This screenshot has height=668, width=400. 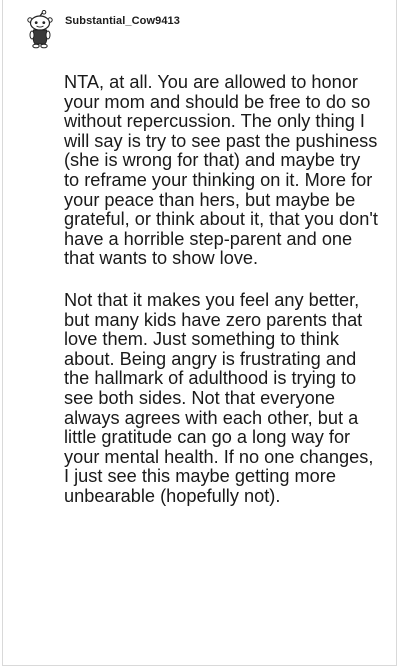 I want to click on comment-author: Substantial_Cow9413, so click(x=122, y=21).